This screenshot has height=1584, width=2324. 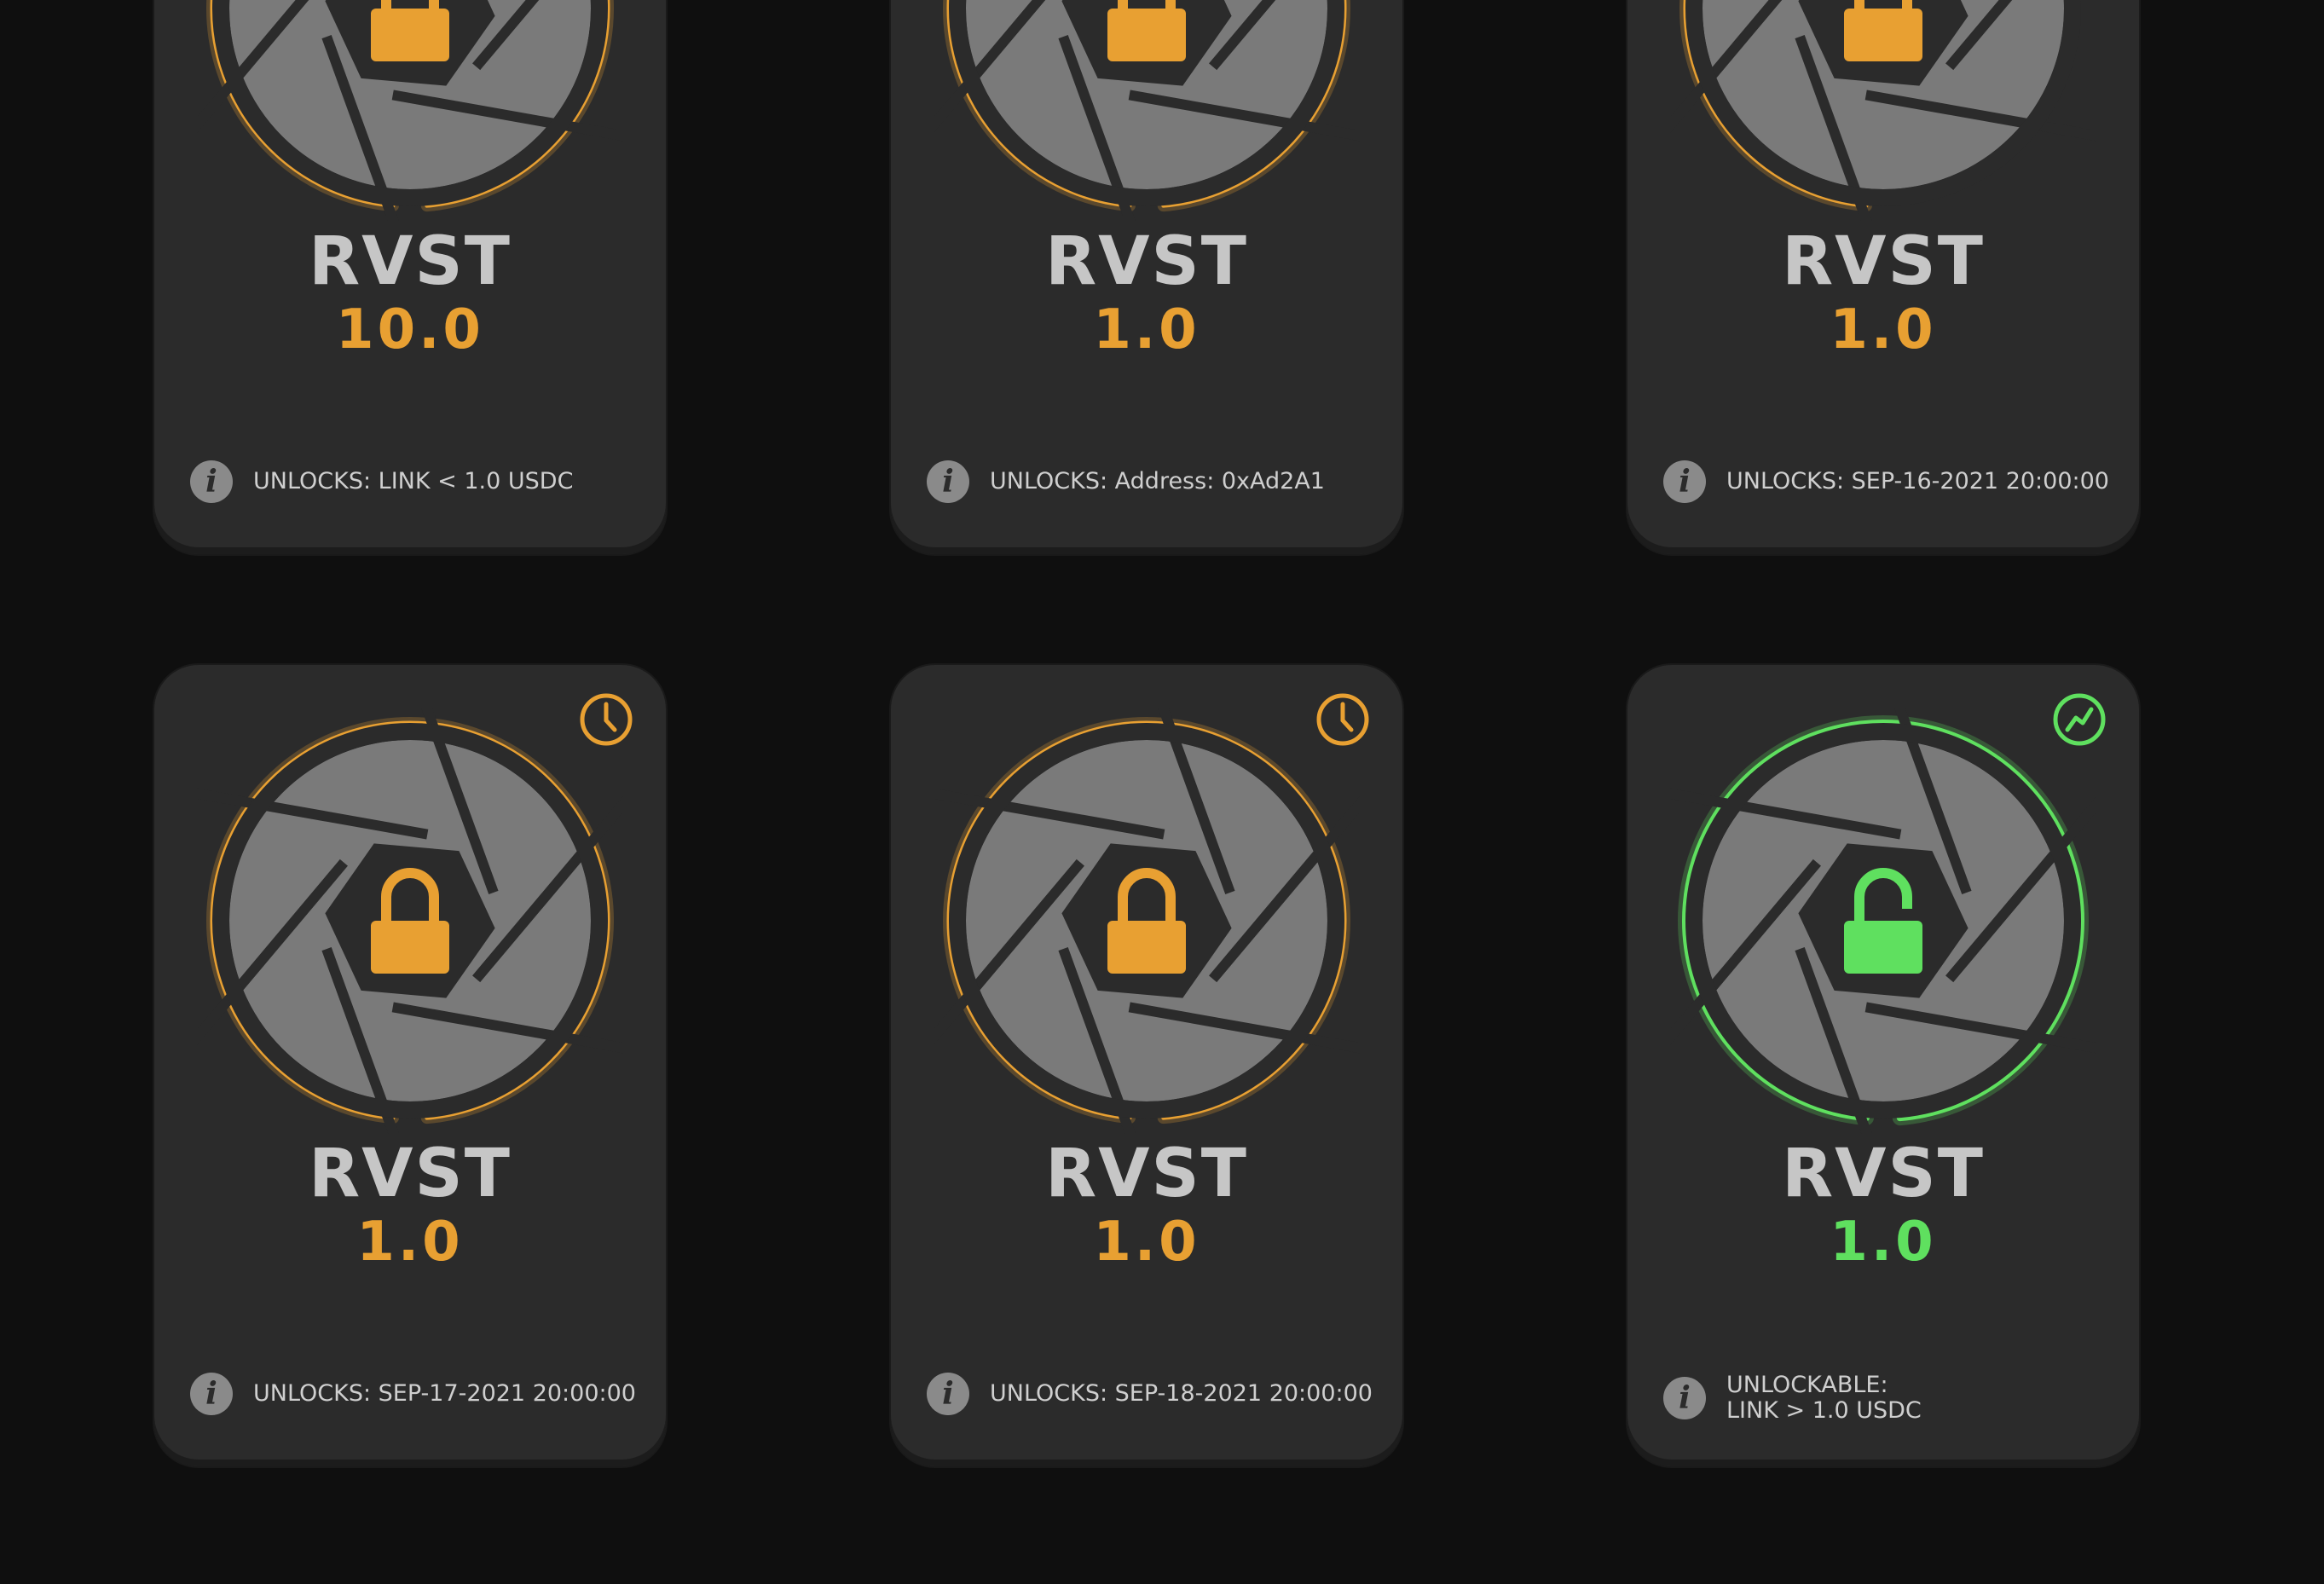 I want to click on unlock-info: i UNLOCKS: SEP-17-2021 20:00:00, so click(x=420, y=1394).